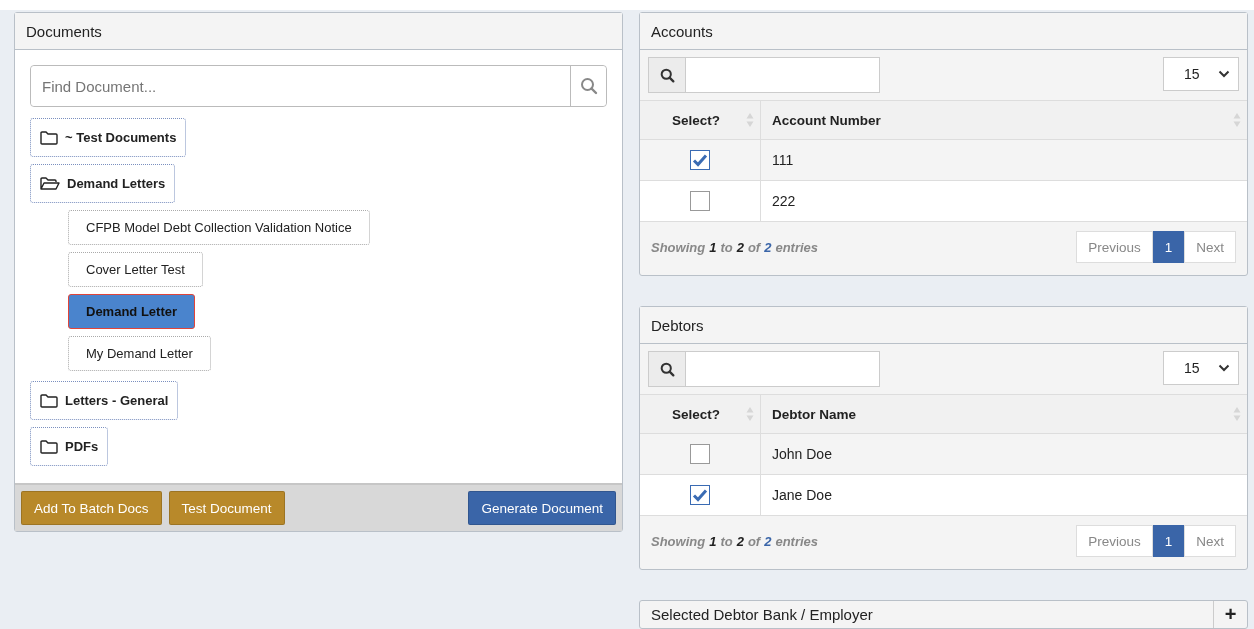  I want to click on document-item: Demand Letter, so click(132, 311).